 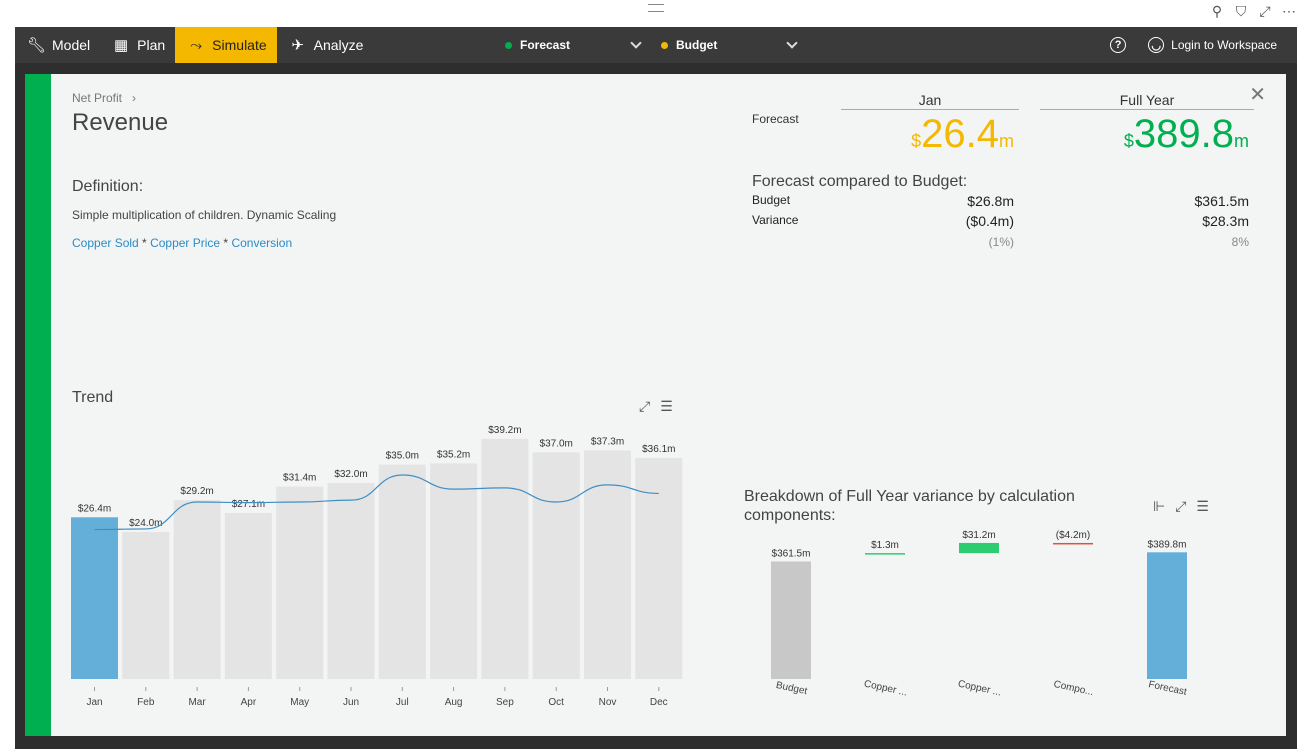 What do you see at coordinates (145, 523) in the screenshot?
I see `trend-data-label: $24.0m` at bounding box center [145, 523].